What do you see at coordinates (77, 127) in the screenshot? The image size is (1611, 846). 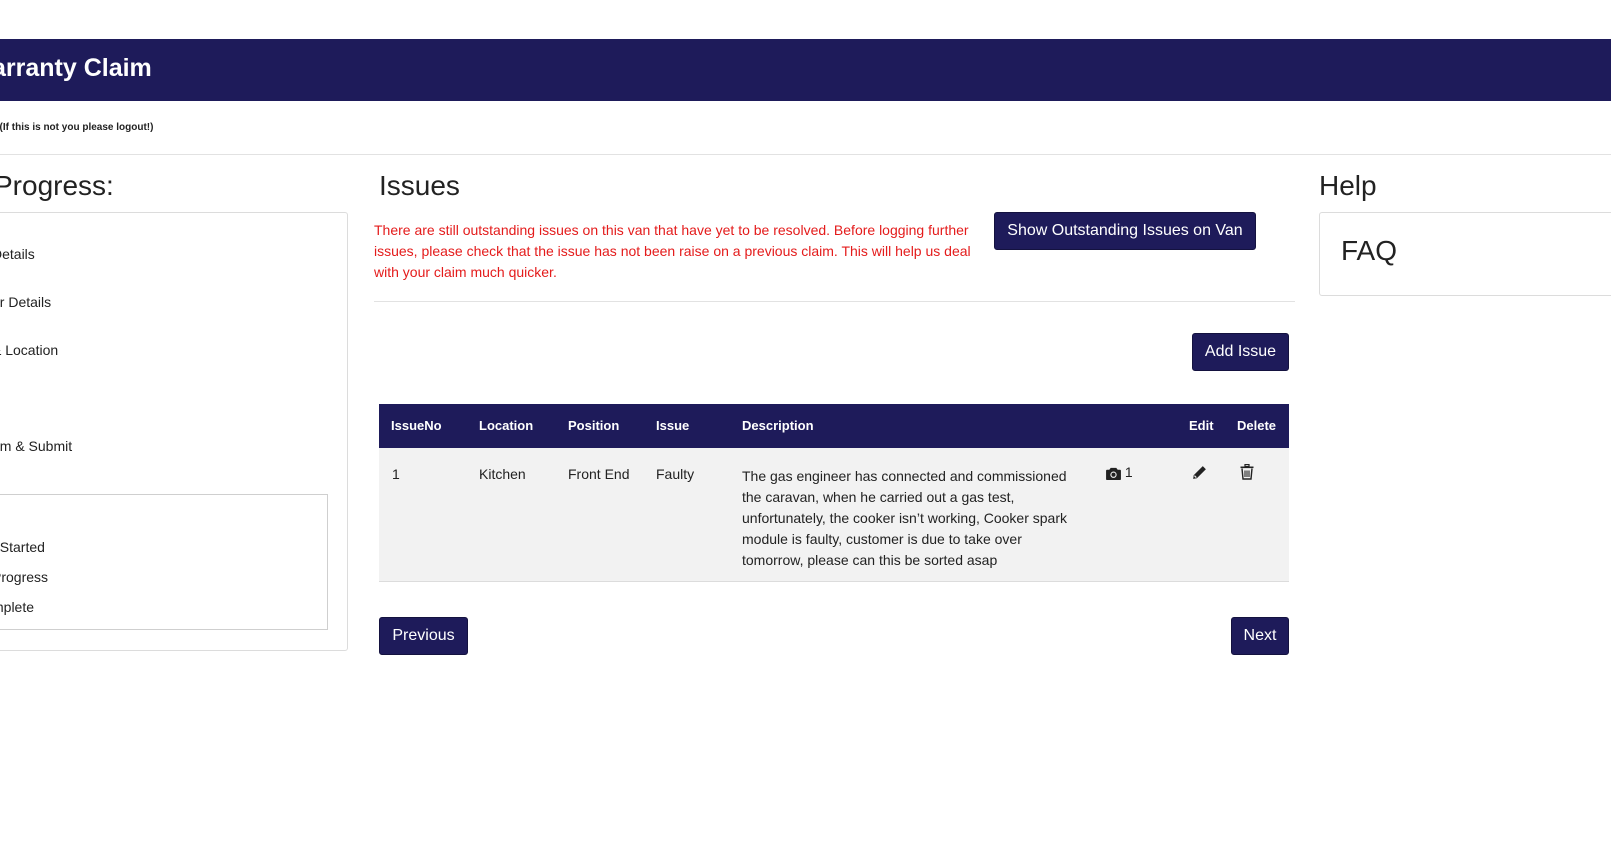 I see `user-logout-notice: l (If this is not you please logout!)` at bounding box center [77, 127].